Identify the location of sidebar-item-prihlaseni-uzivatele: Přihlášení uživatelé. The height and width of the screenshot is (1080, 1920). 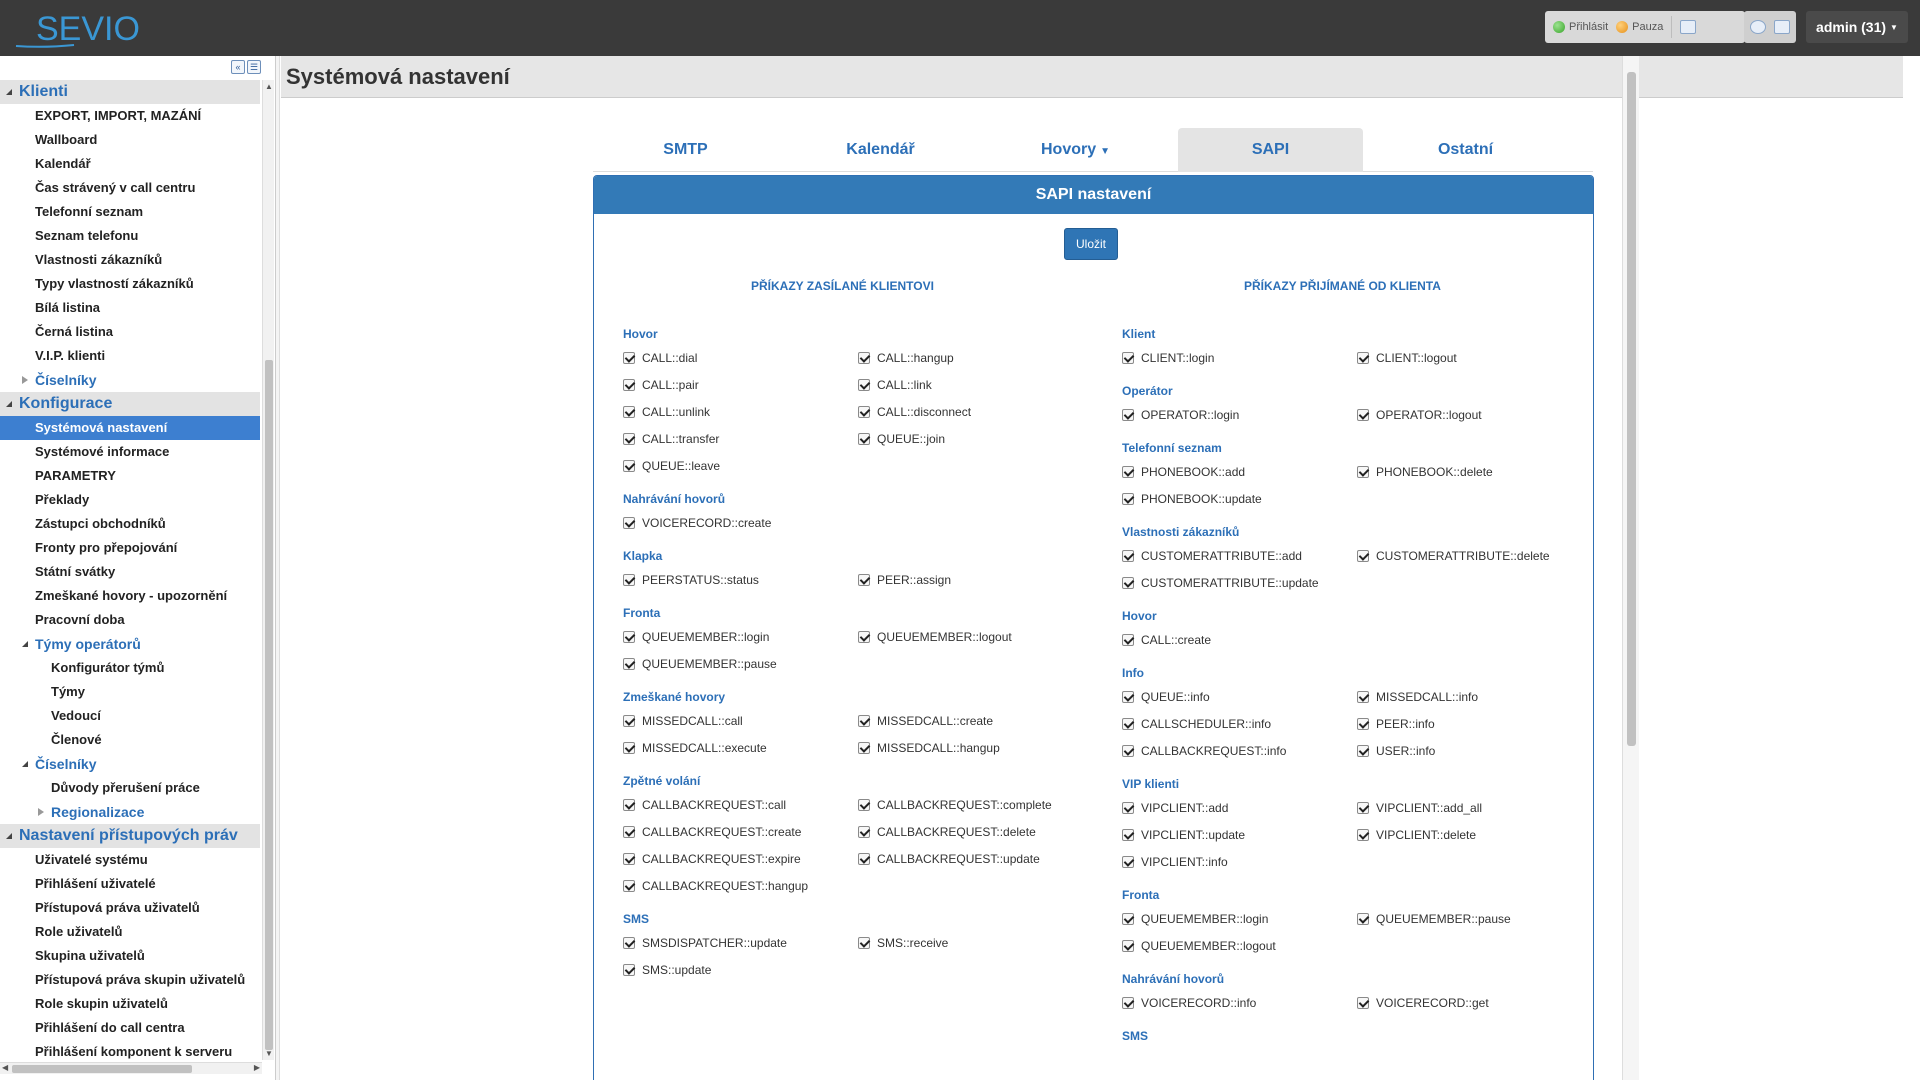
(130, 884).